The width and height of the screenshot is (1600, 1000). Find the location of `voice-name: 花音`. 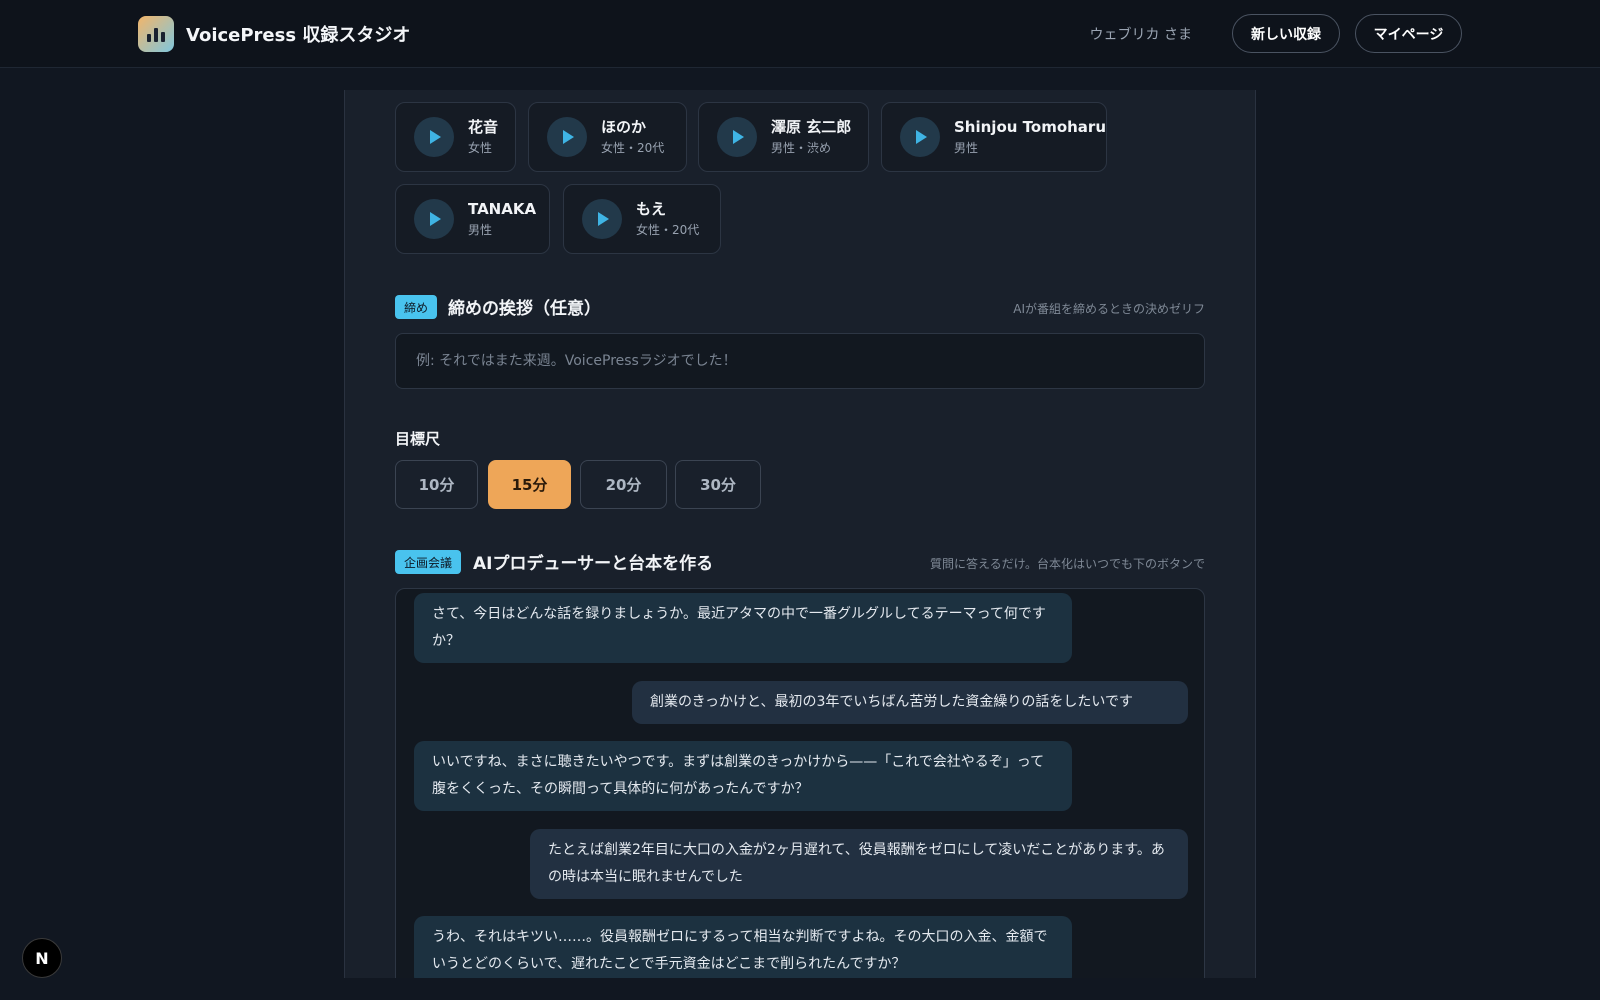

voice-name: 花音 is located at coordinates (483, 126).